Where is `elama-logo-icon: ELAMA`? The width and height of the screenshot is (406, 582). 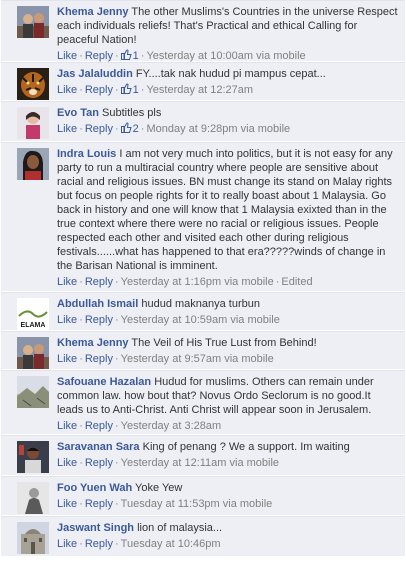
elama-logo-icon: ELAMA is located at coordinates (33, 314).